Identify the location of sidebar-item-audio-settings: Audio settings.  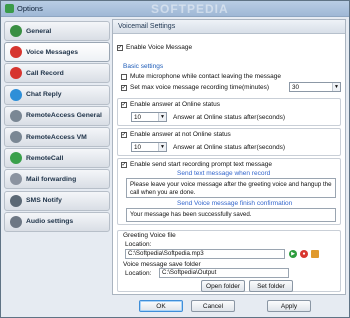
(57, 221).